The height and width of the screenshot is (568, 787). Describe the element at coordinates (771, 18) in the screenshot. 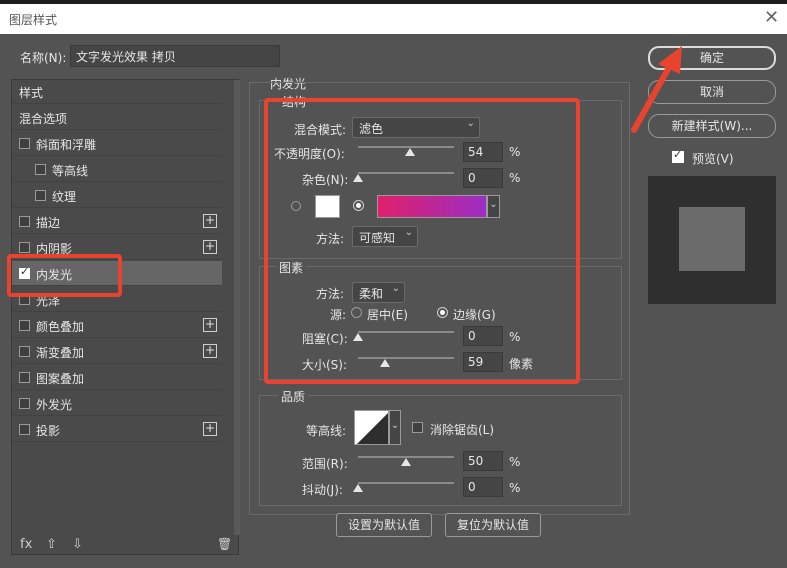

I see `close-icon: ✕` at that location.